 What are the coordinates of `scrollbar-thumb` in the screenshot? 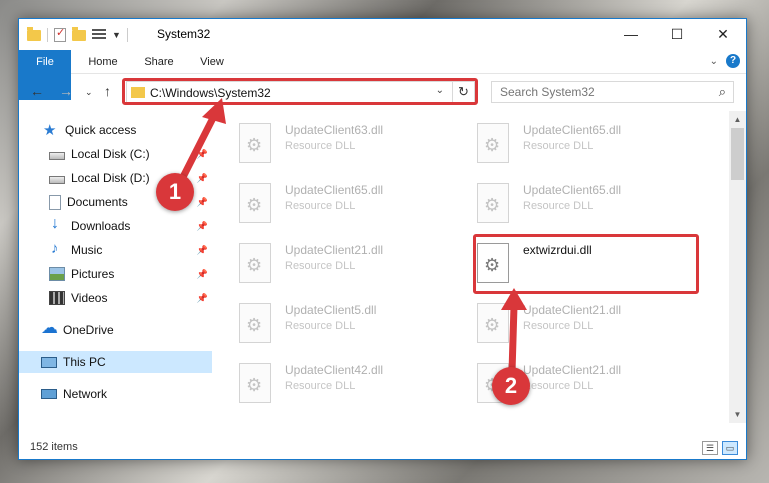 It's located at (737, 154).